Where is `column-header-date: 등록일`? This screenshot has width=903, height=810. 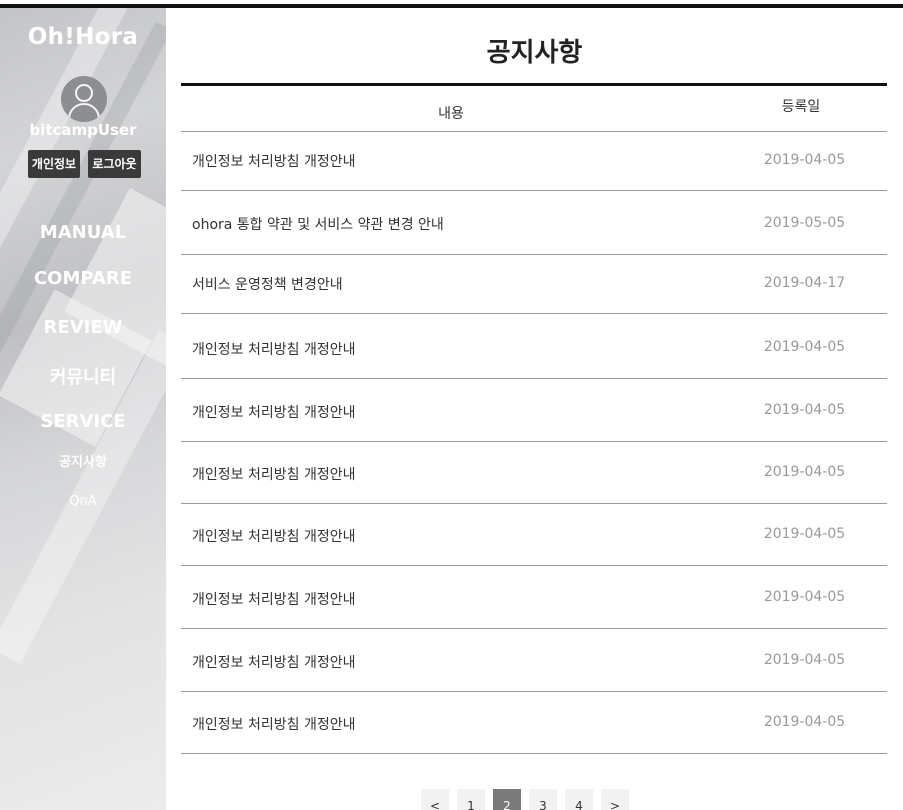 column-header-date: 등록일 is located at coordinates (801, 107).